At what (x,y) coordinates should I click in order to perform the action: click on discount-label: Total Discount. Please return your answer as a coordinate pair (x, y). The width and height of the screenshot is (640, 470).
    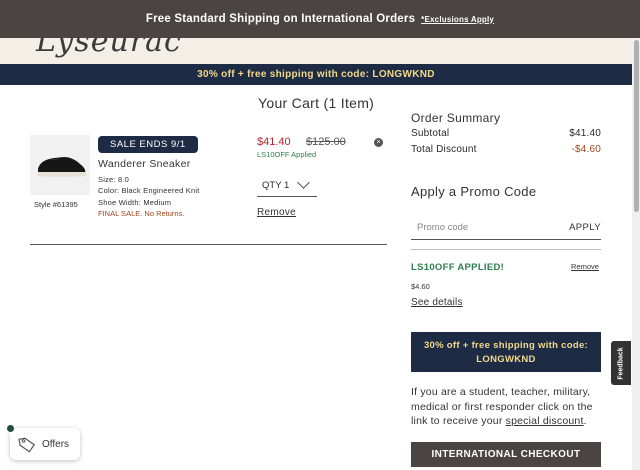
    Looking at the image, I should click on (444, 149).